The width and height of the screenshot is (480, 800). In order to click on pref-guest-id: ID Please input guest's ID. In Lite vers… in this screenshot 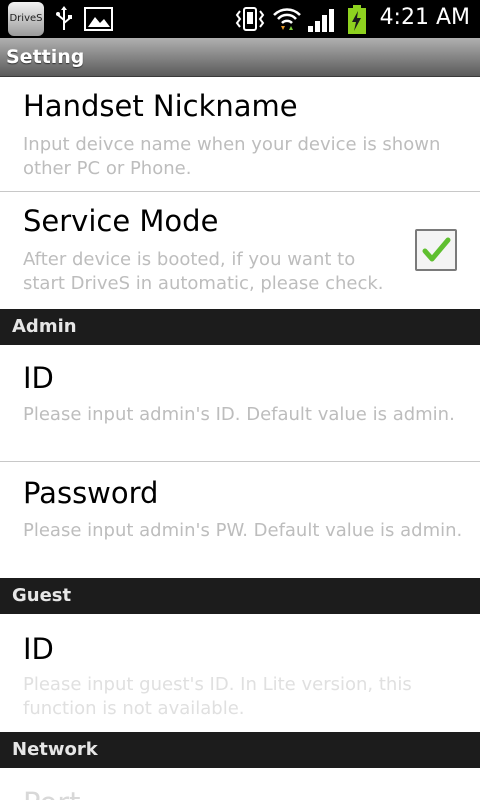, I will do `click(240, 673)`.